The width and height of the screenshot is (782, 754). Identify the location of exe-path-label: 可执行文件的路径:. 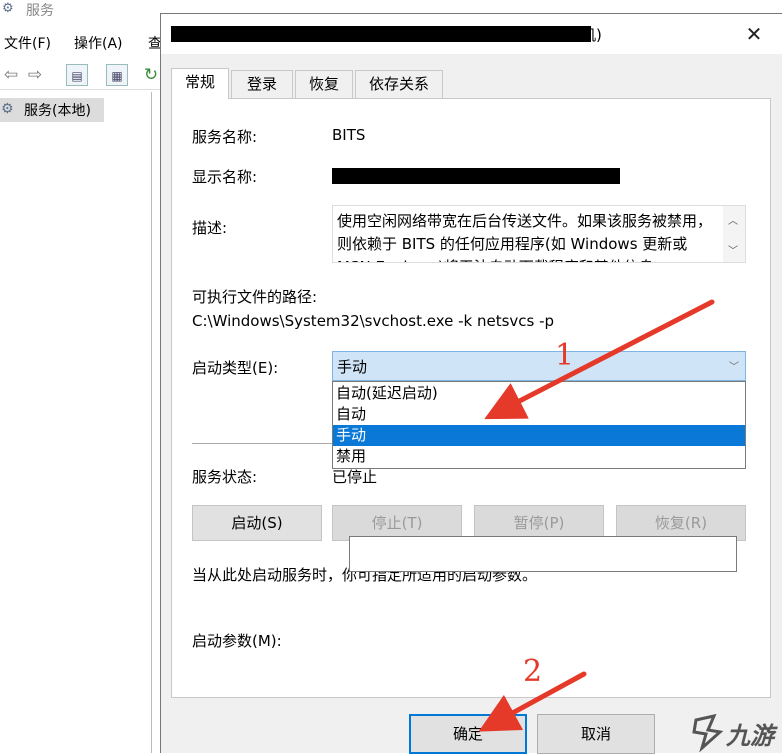
(255, 297).